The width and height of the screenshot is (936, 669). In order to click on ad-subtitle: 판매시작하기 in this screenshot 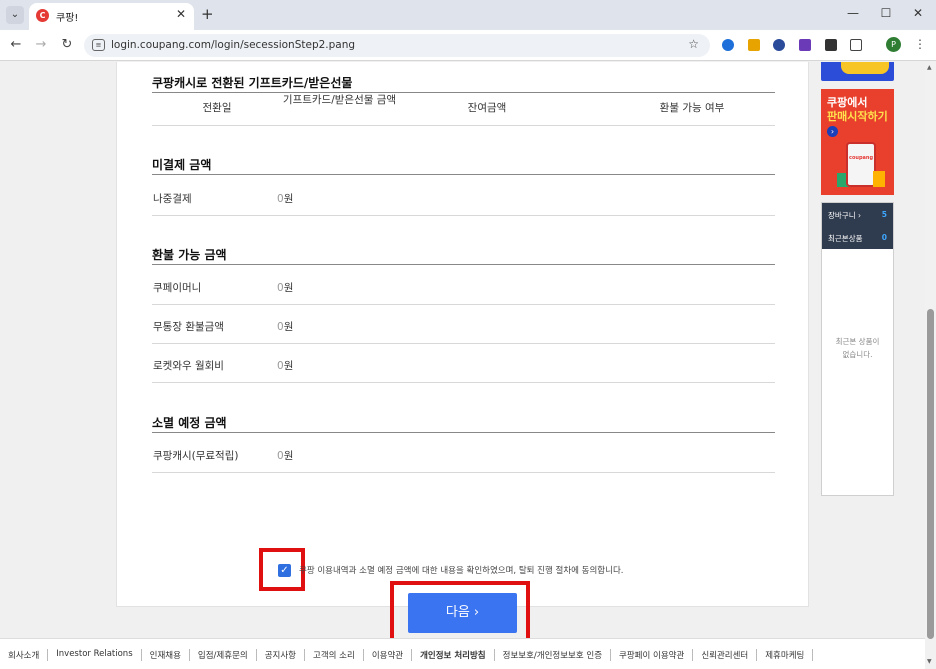, I will do `click(857, 116)`.